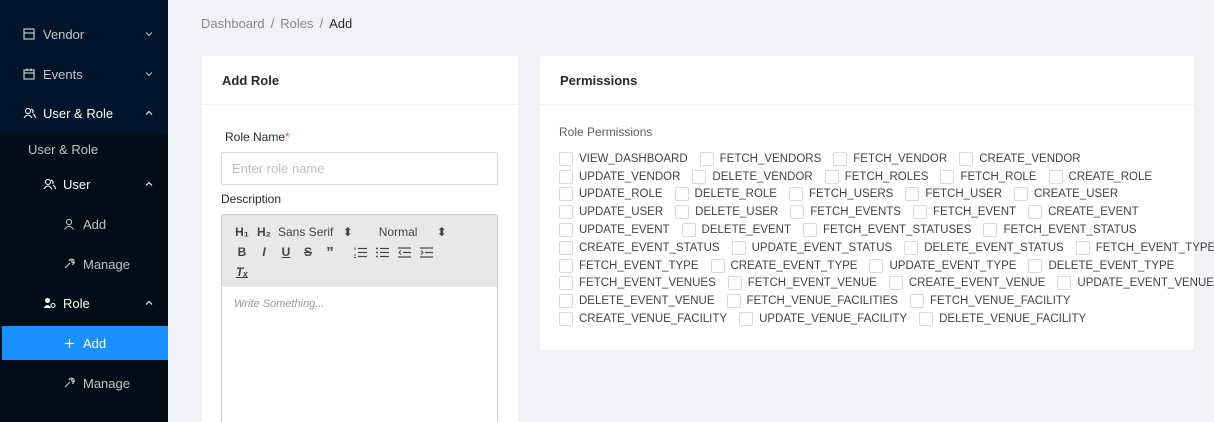  What do you see at coordinates (84, 383) in the screenshot?
I see `sidebar-item-role-manage: Manage` at bounding box center [84, 383].